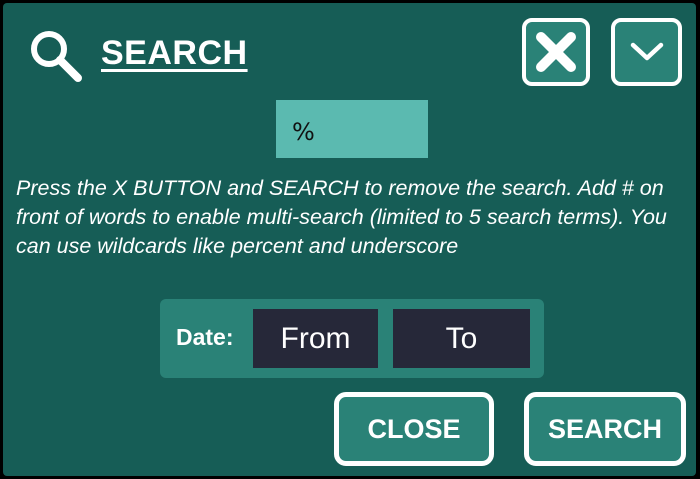  What do you see at coordinates (461, 338) in the screenshot?
I see `date-to-field: To` at bounding box center [461, 338].